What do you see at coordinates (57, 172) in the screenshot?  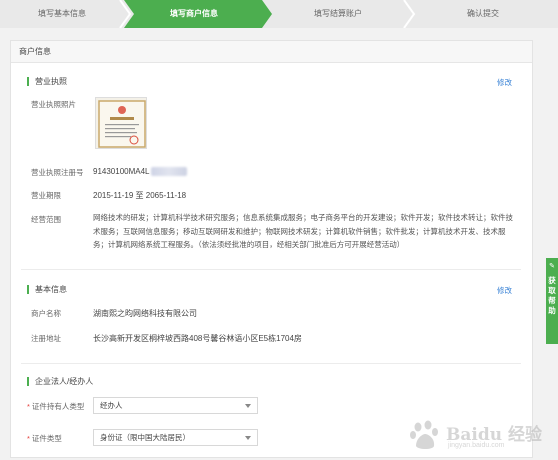 I see `reg-no-label: 营业执照注册号` at bounding box center [57, 172].